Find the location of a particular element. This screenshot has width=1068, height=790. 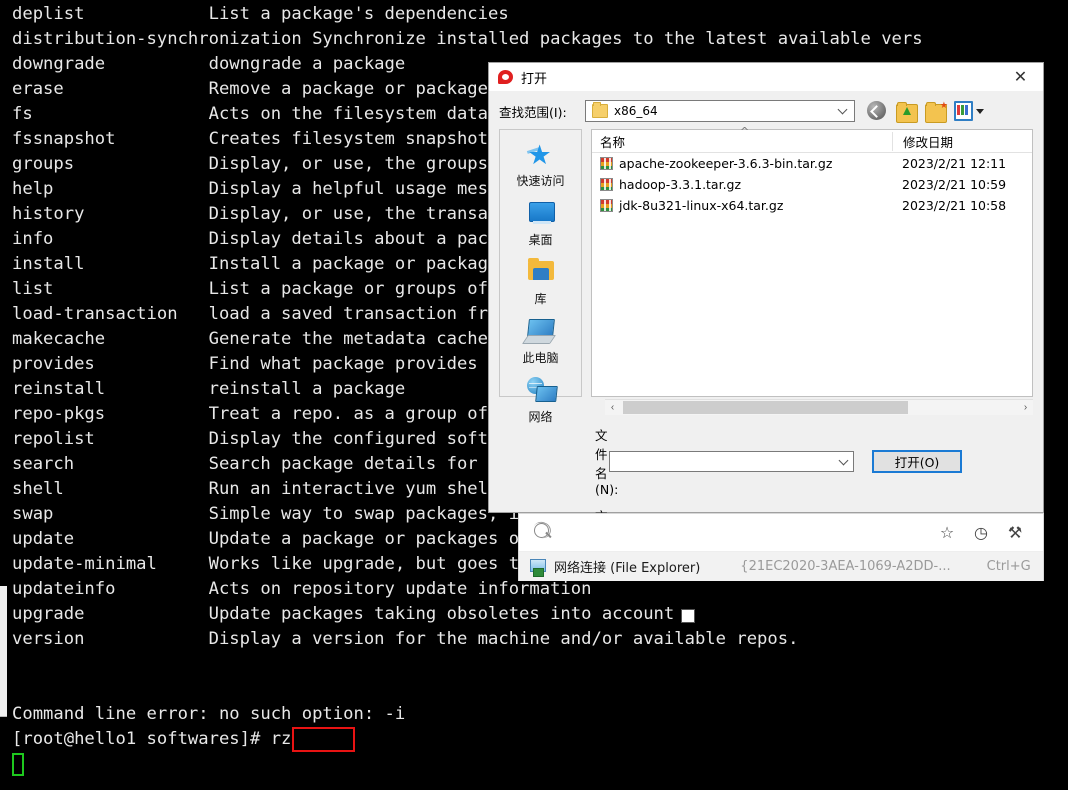

search-refresh-icon is located at coordinates (542, 531).